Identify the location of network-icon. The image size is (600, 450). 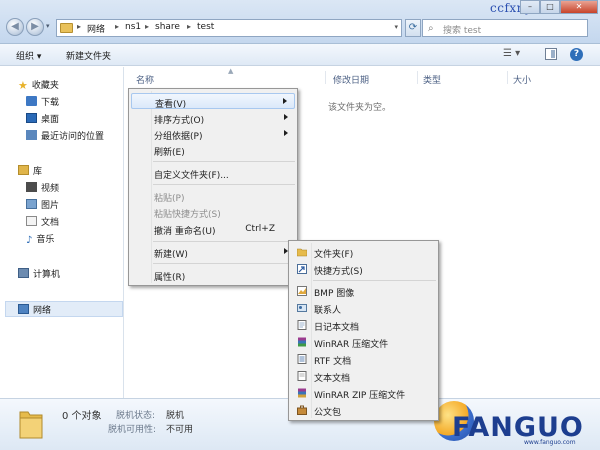
(23, 309).